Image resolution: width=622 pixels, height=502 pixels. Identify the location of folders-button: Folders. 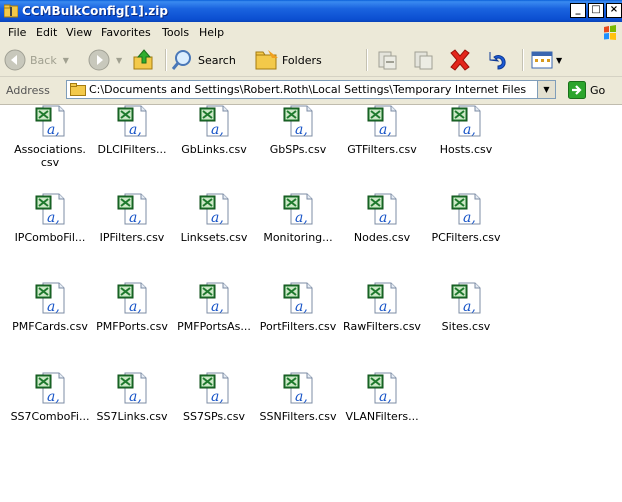
(288, 60).